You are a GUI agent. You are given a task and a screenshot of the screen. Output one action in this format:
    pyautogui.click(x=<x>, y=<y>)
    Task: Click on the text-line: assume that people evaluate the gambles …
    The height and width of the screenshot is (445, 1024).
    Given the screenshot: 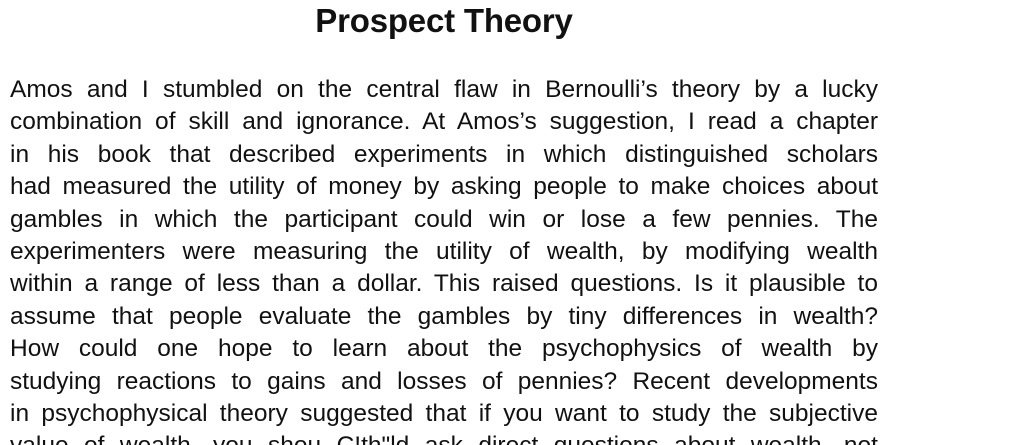 What is the action you would take?
    pyautogui.click(x=444, y=316)
    